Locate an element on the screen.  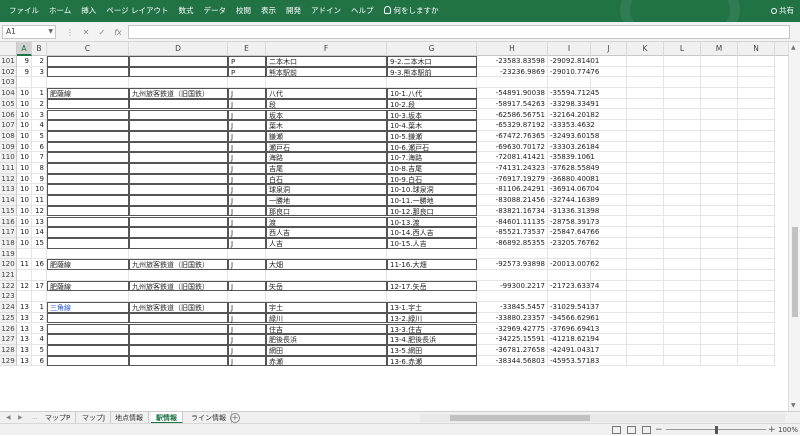
cell-d: 九州旅客鉄道（旧国鉄） is located at coordinates (178, 286).